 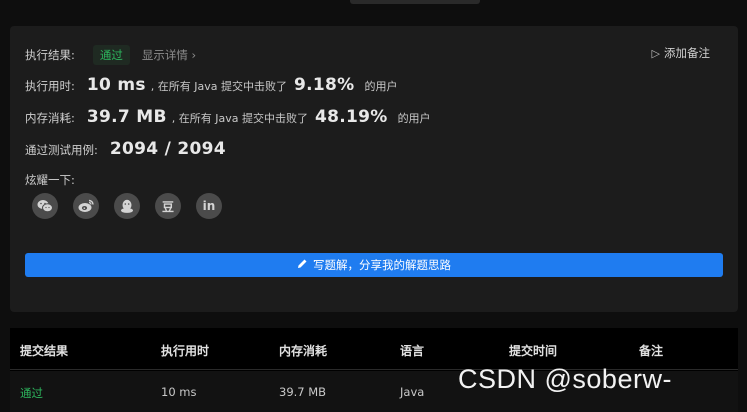 What do you see at coordinates (655, 53) in the screenshot?
I see `flag-icon: ▷` at bounding box center [655, 53].